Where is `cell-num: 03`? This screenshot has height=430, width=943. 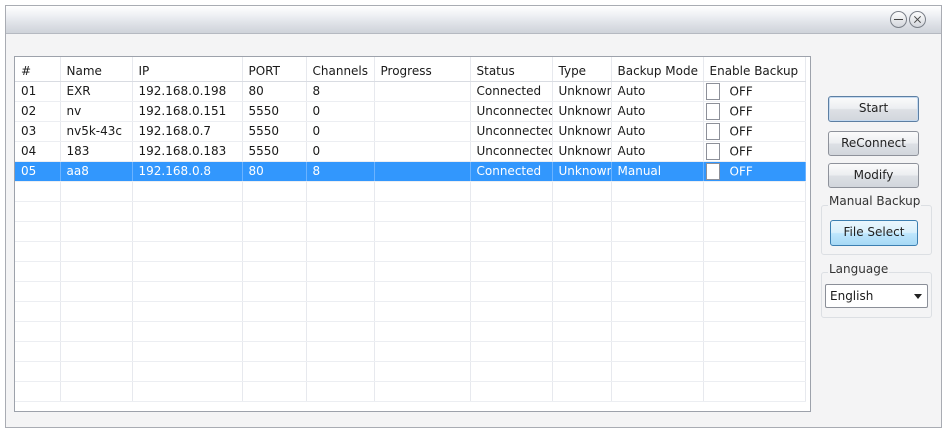
cell-num: 03 is located at coordinates (38, 131).